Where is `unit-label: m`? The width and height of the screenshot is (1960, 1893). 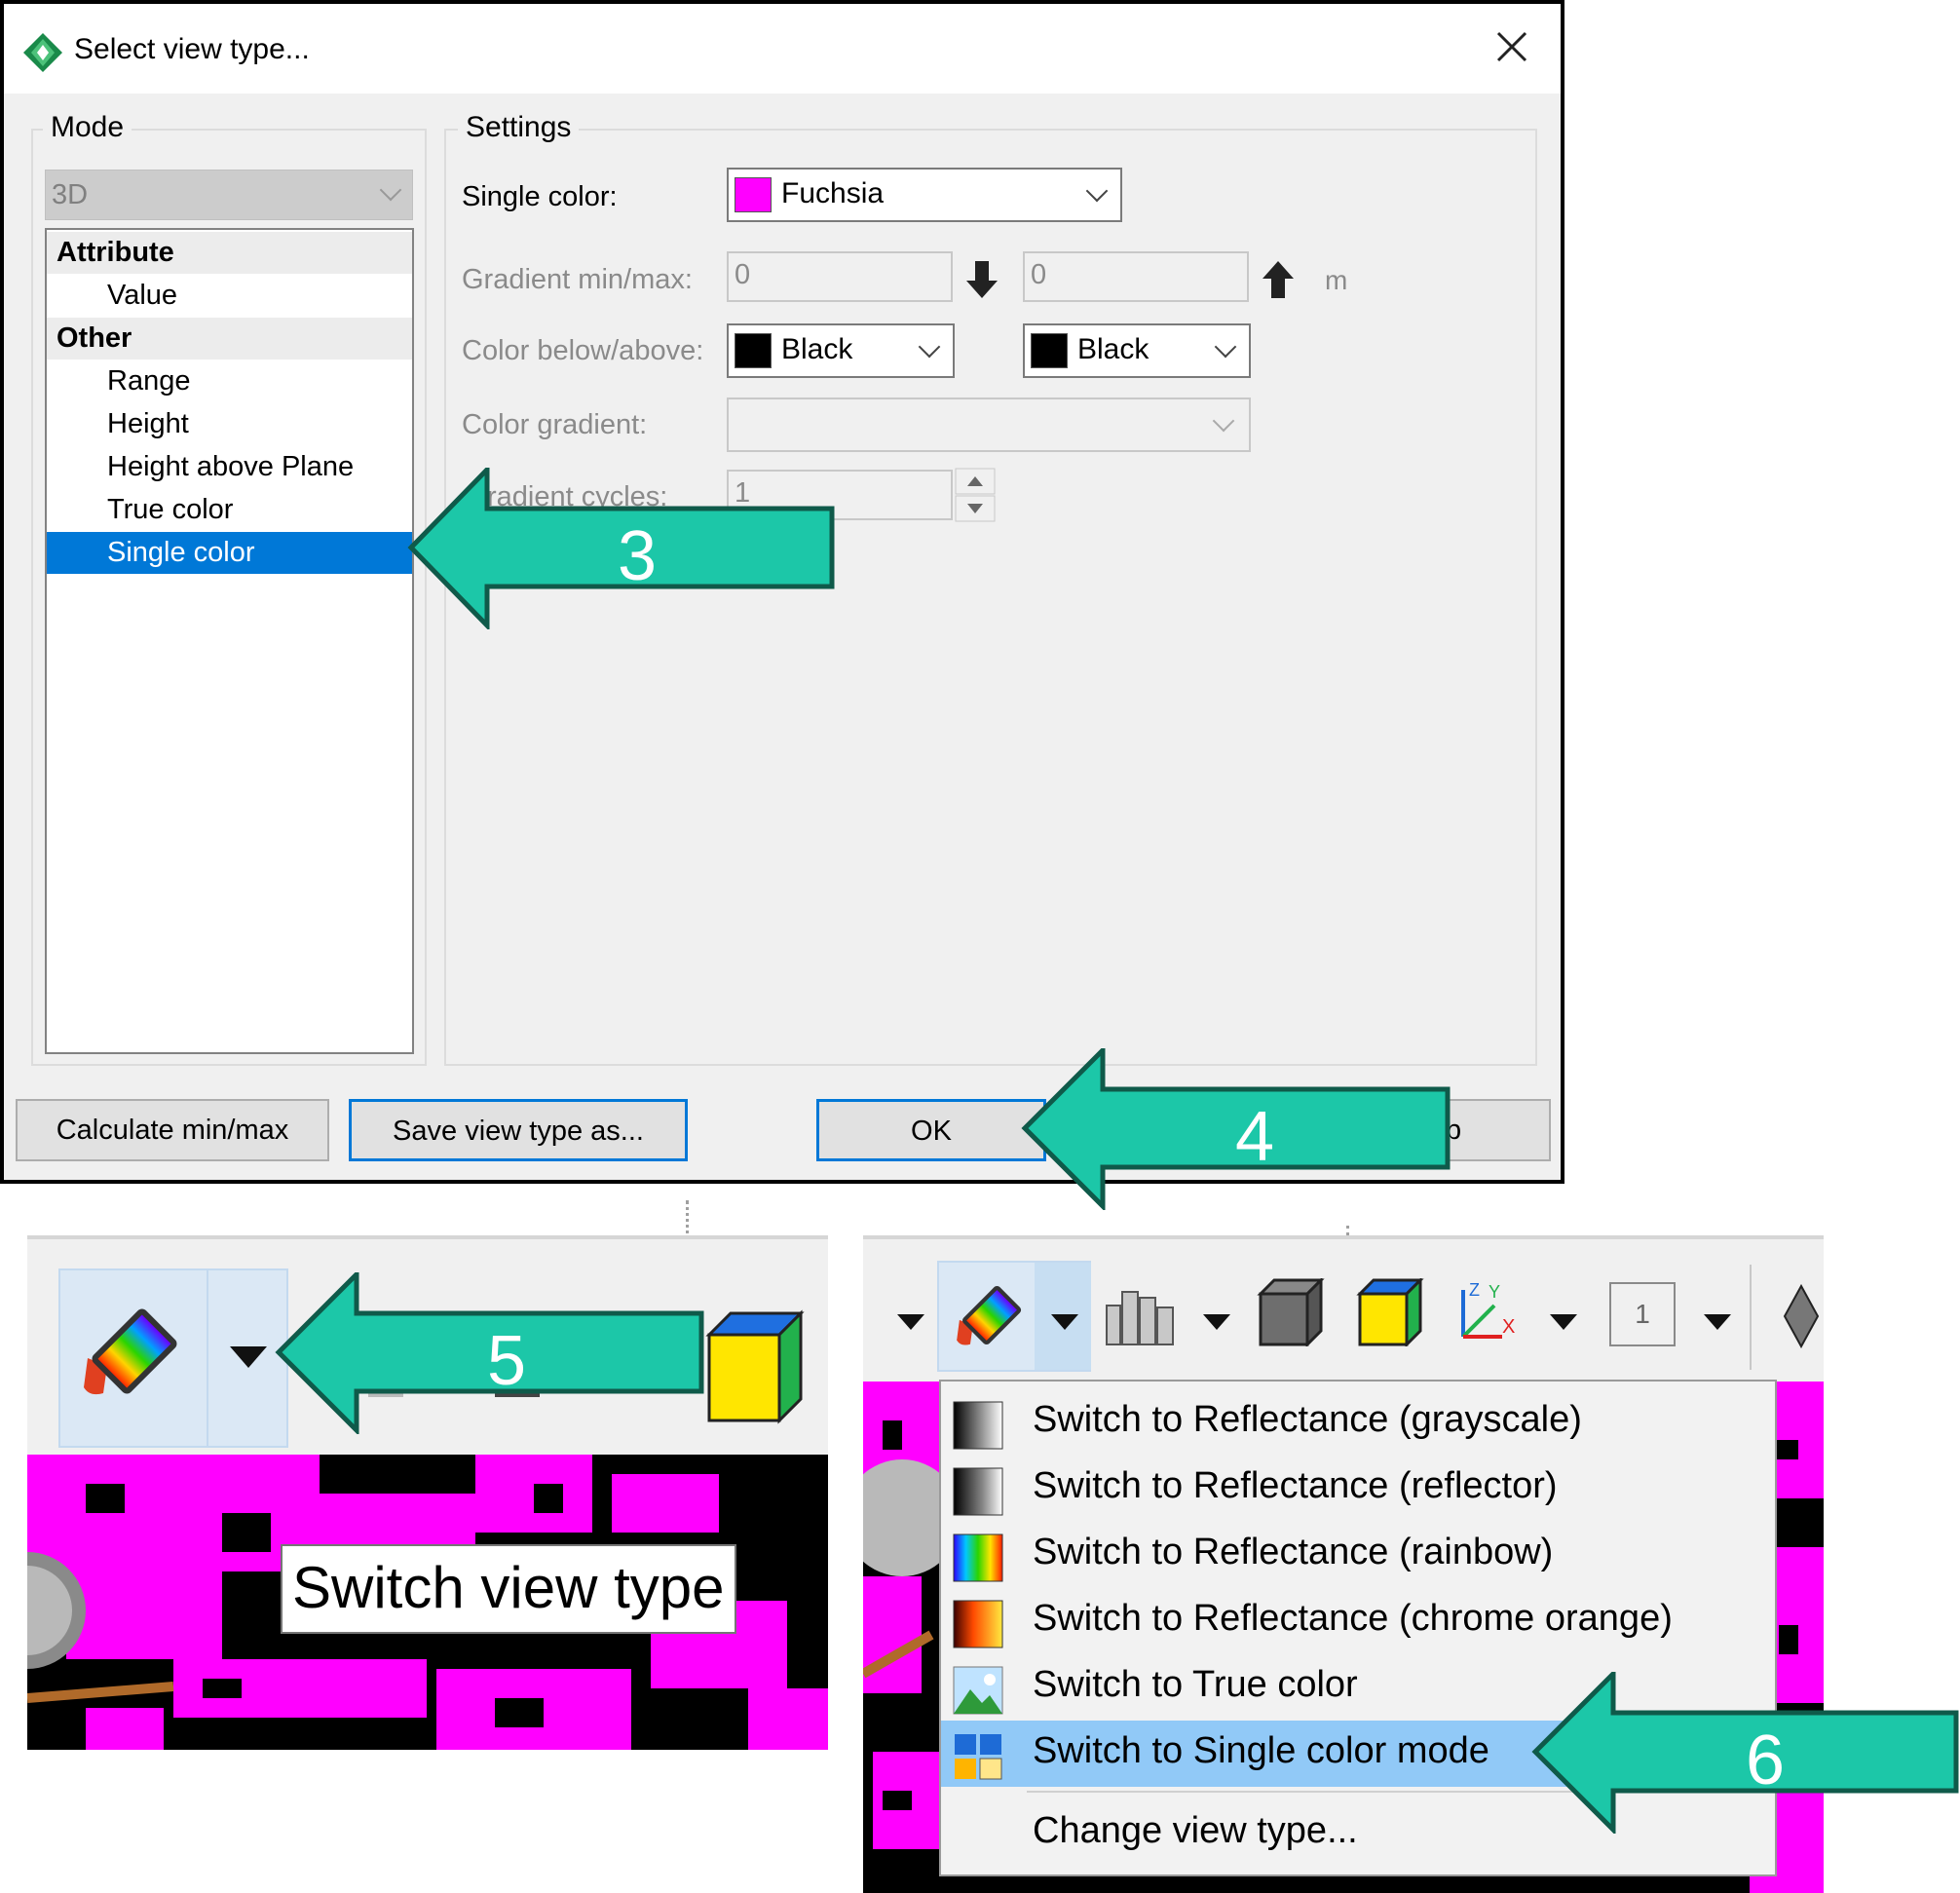
unit-label: m is located at coordinates (1336, 280).